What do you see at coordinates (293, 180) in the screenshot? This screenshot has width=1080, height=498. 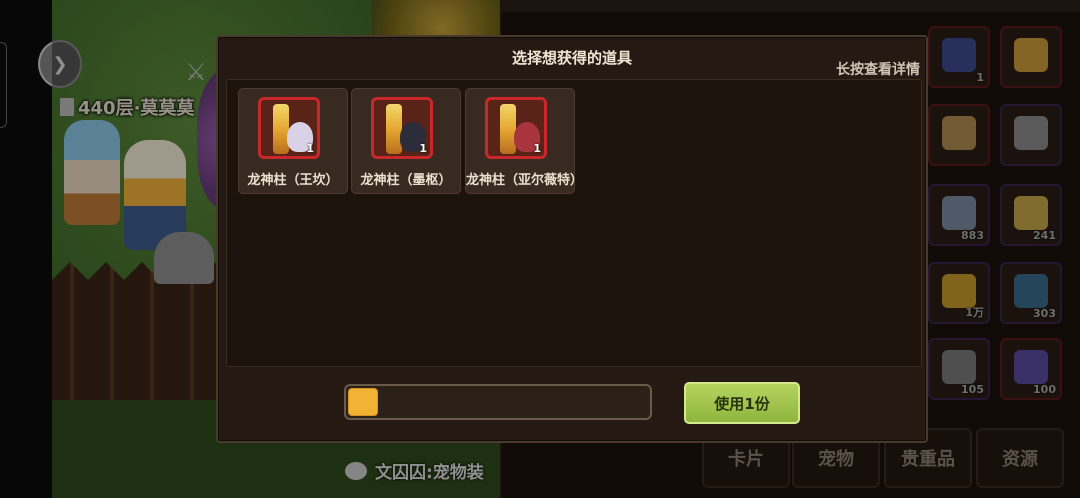 I see `item-name: 龙神柱（王坎）` at bounding box center [293, 180].